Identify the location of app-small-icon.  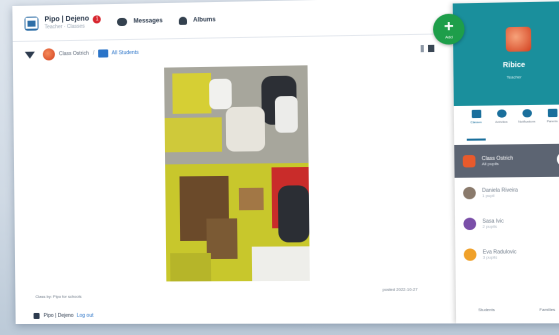
(36, 315).